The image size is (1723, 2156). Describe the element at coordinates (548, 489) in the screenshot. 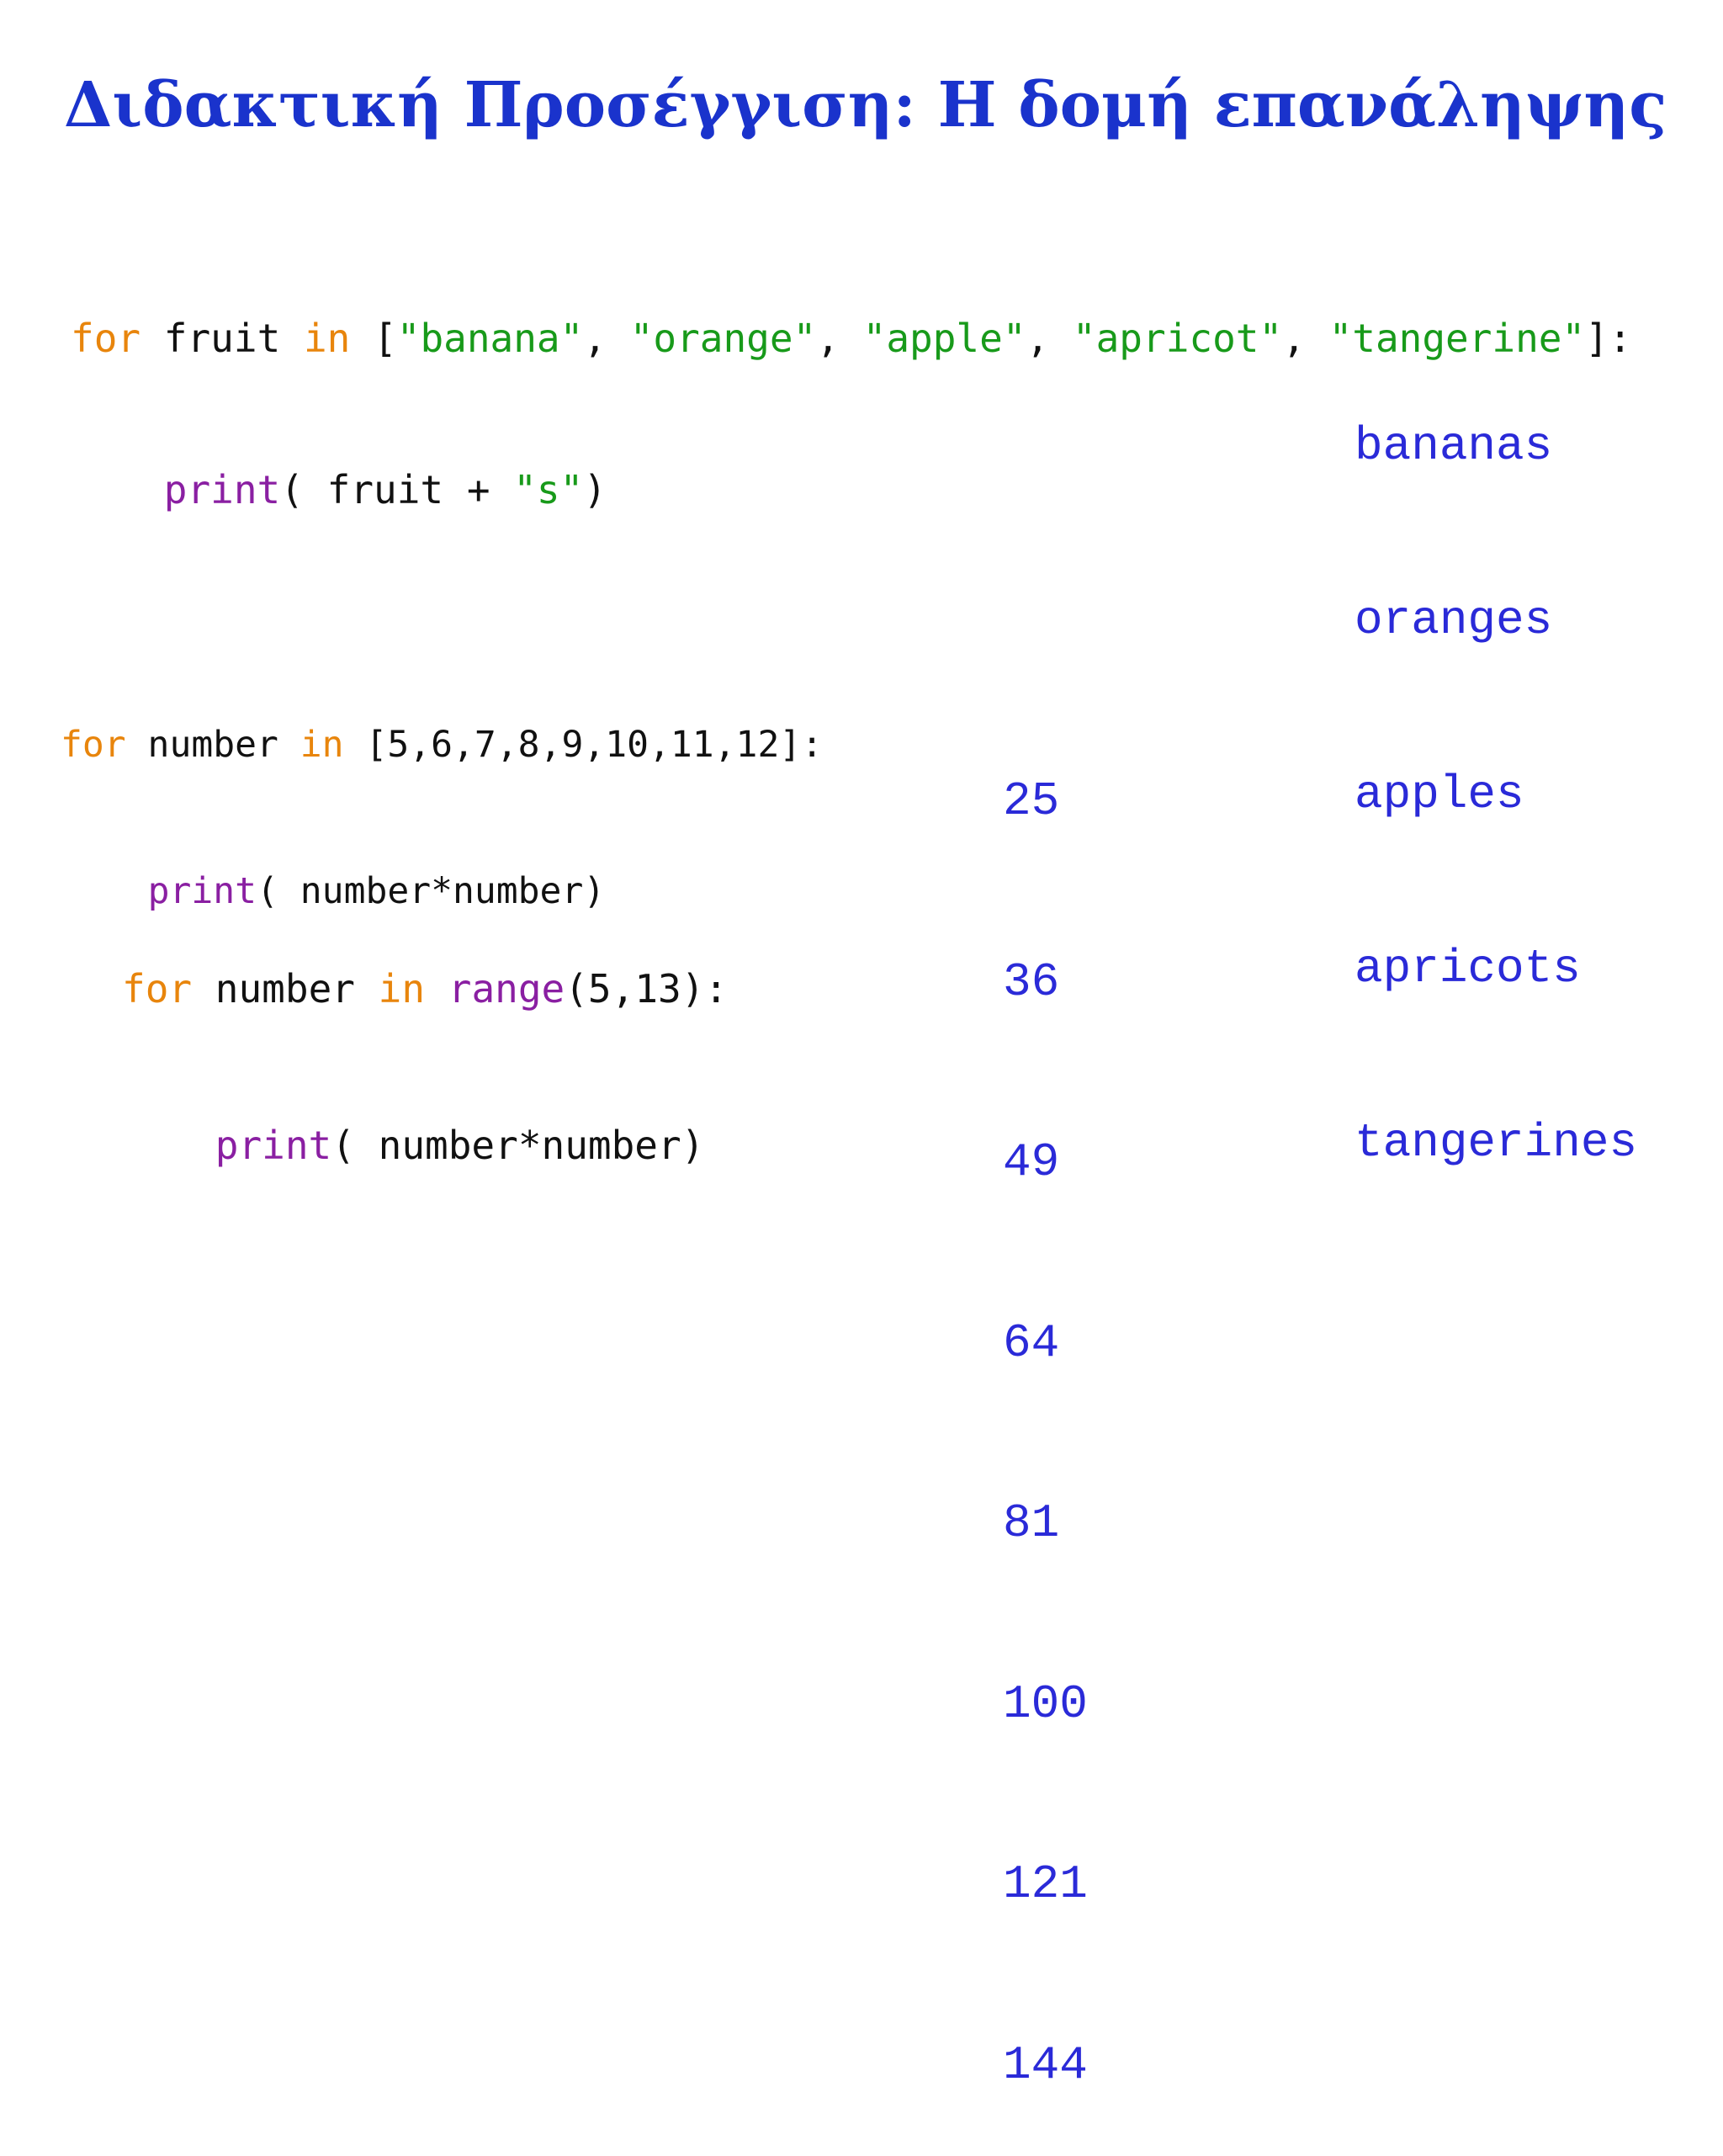

I see `code-string: "s"` at that location.